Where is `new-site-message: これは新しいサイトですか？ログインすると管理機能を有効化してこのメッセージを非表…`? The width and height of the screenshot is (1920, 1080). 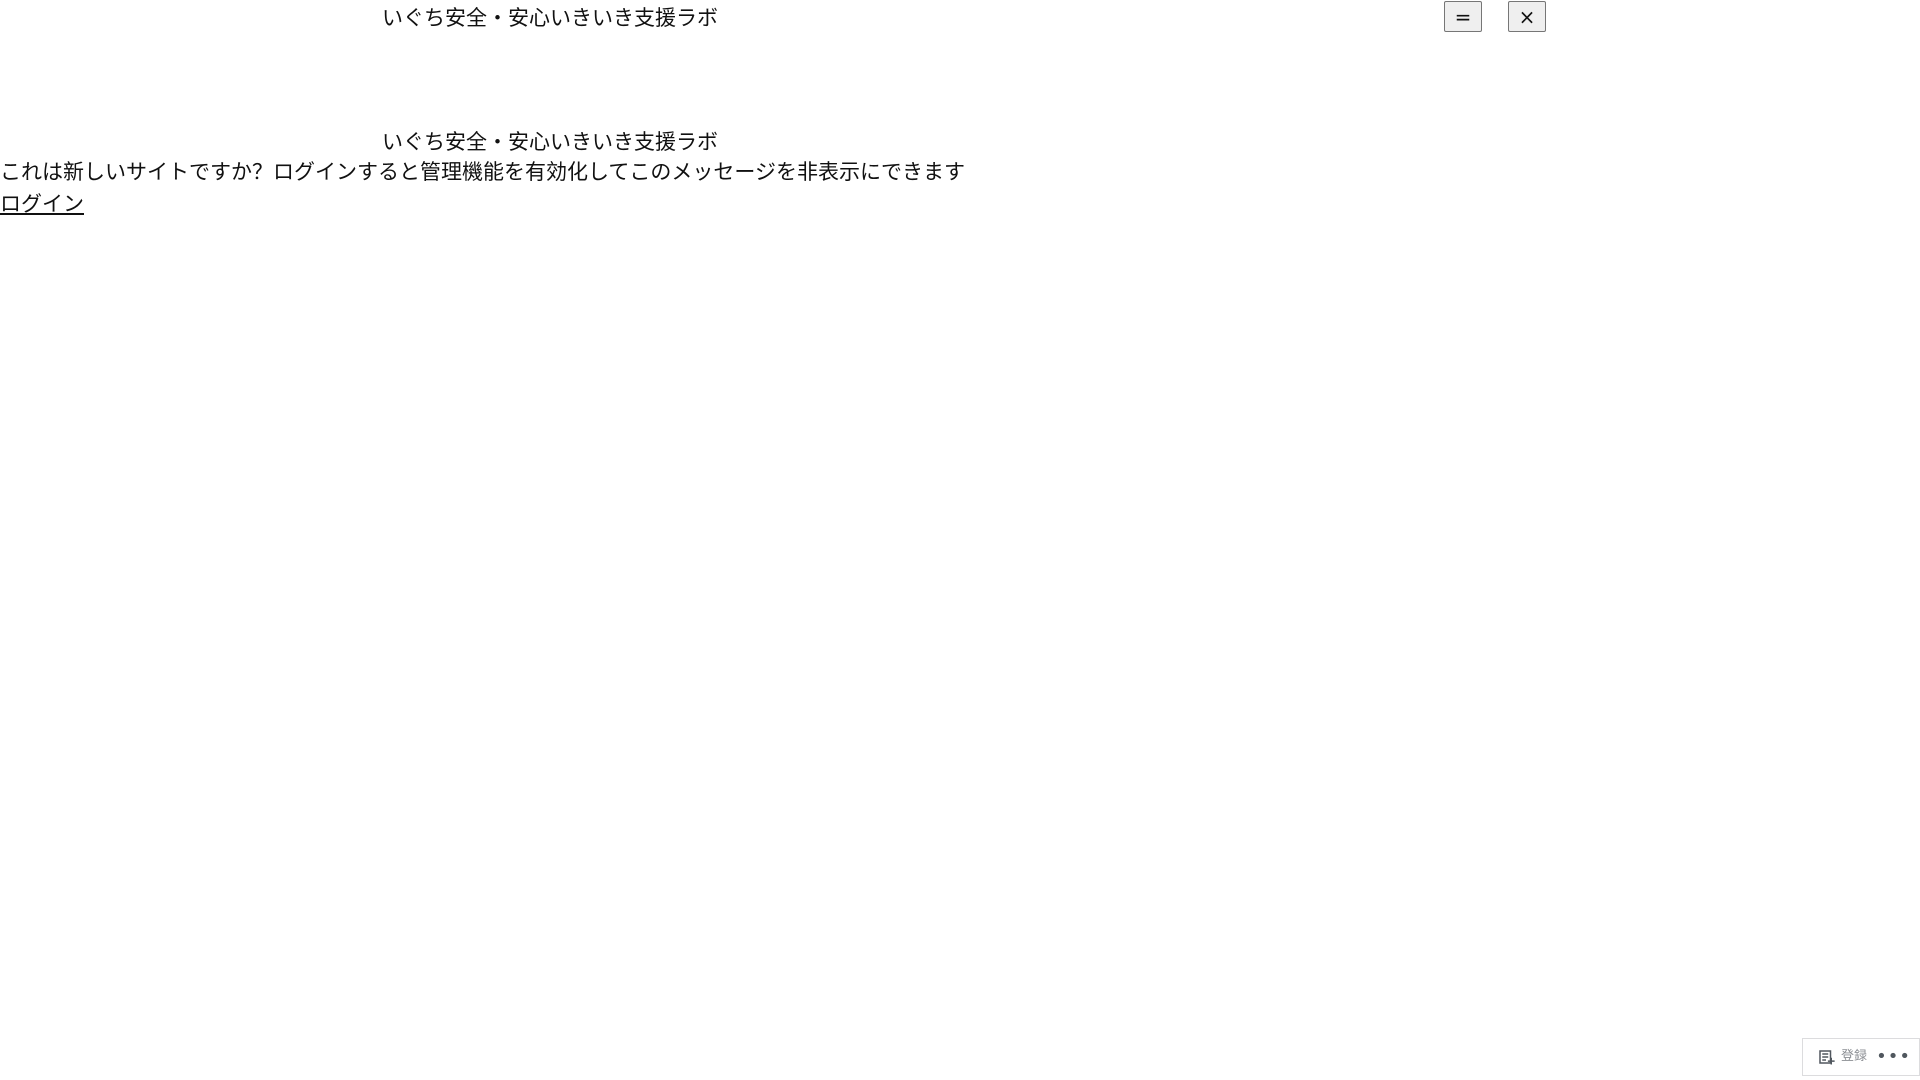 new-site-message: これは新しいサイトですか？ログインすると管理機能を有効化してこのメッセージを非表… is located at coordinates (482, 172).